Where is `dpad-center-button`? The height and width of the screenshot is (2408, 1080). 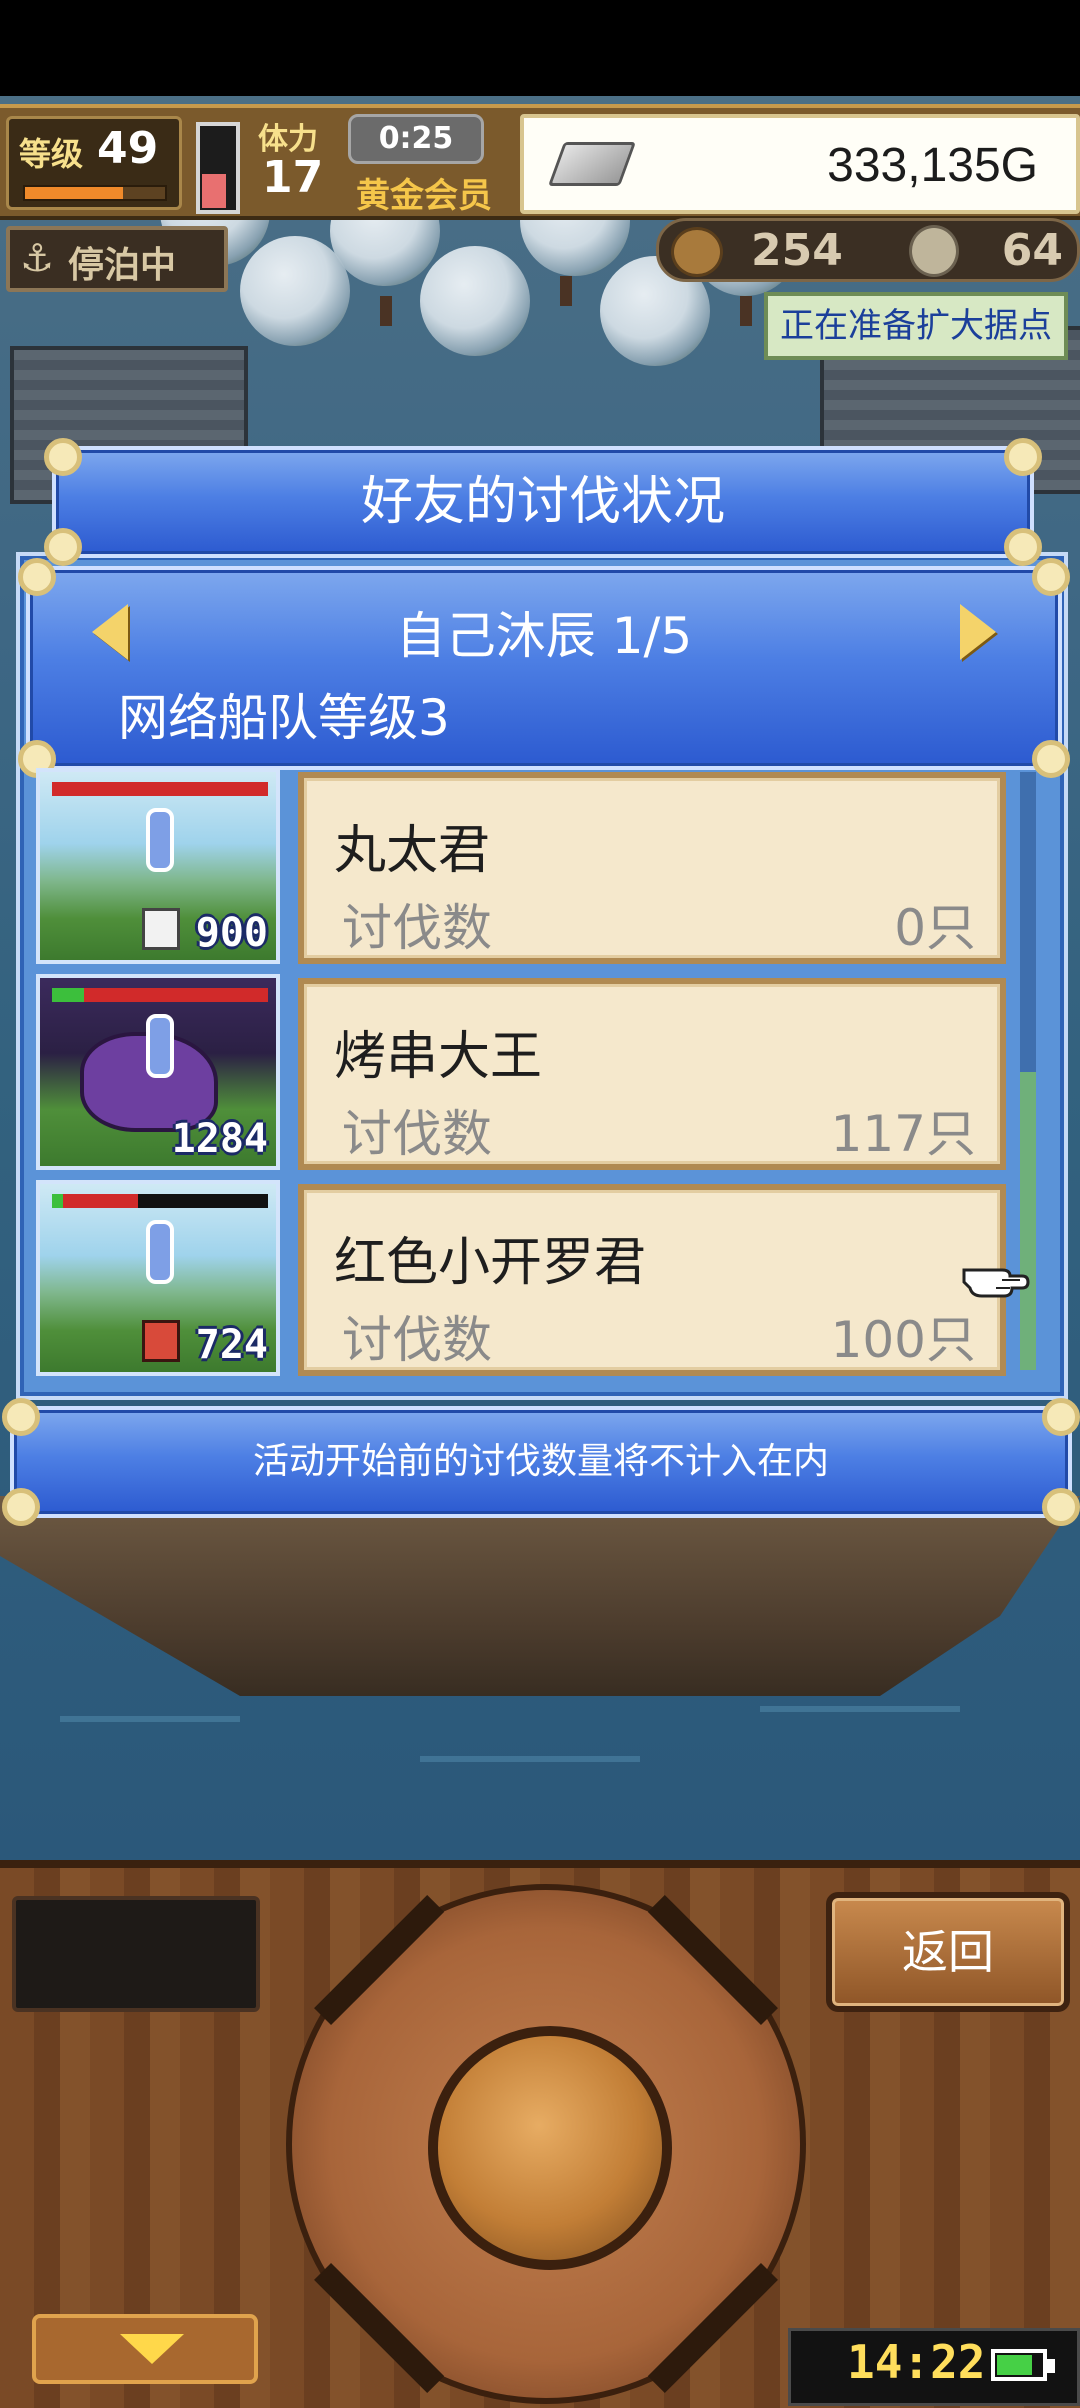 dpad-center-button is located at coordinates (550, 2148).